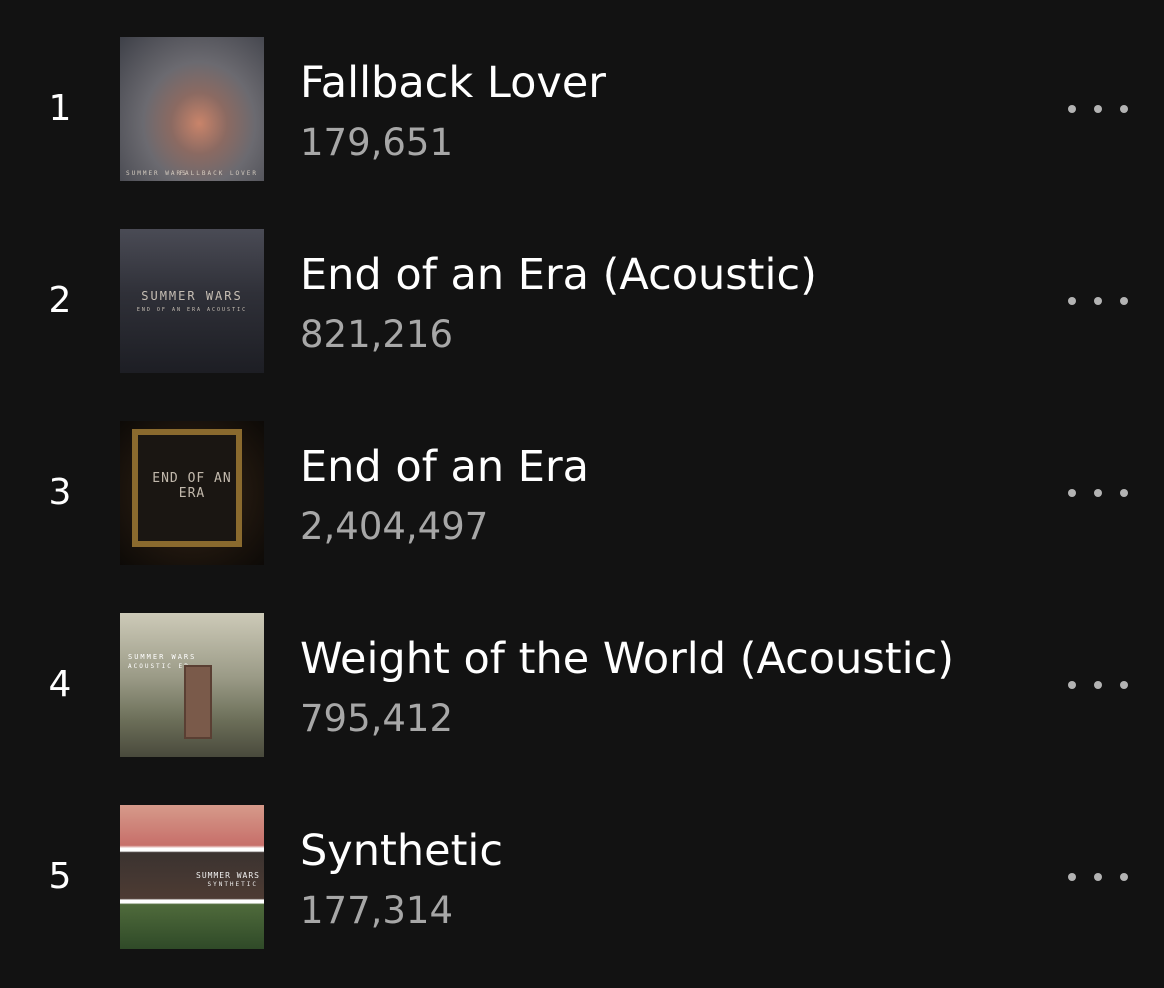 This screenshot has height=988, width=1164. What do you see at coordinates (60, 108) in the screenshot?
I see `track-rank: 1` at bounding box center [60, 108].